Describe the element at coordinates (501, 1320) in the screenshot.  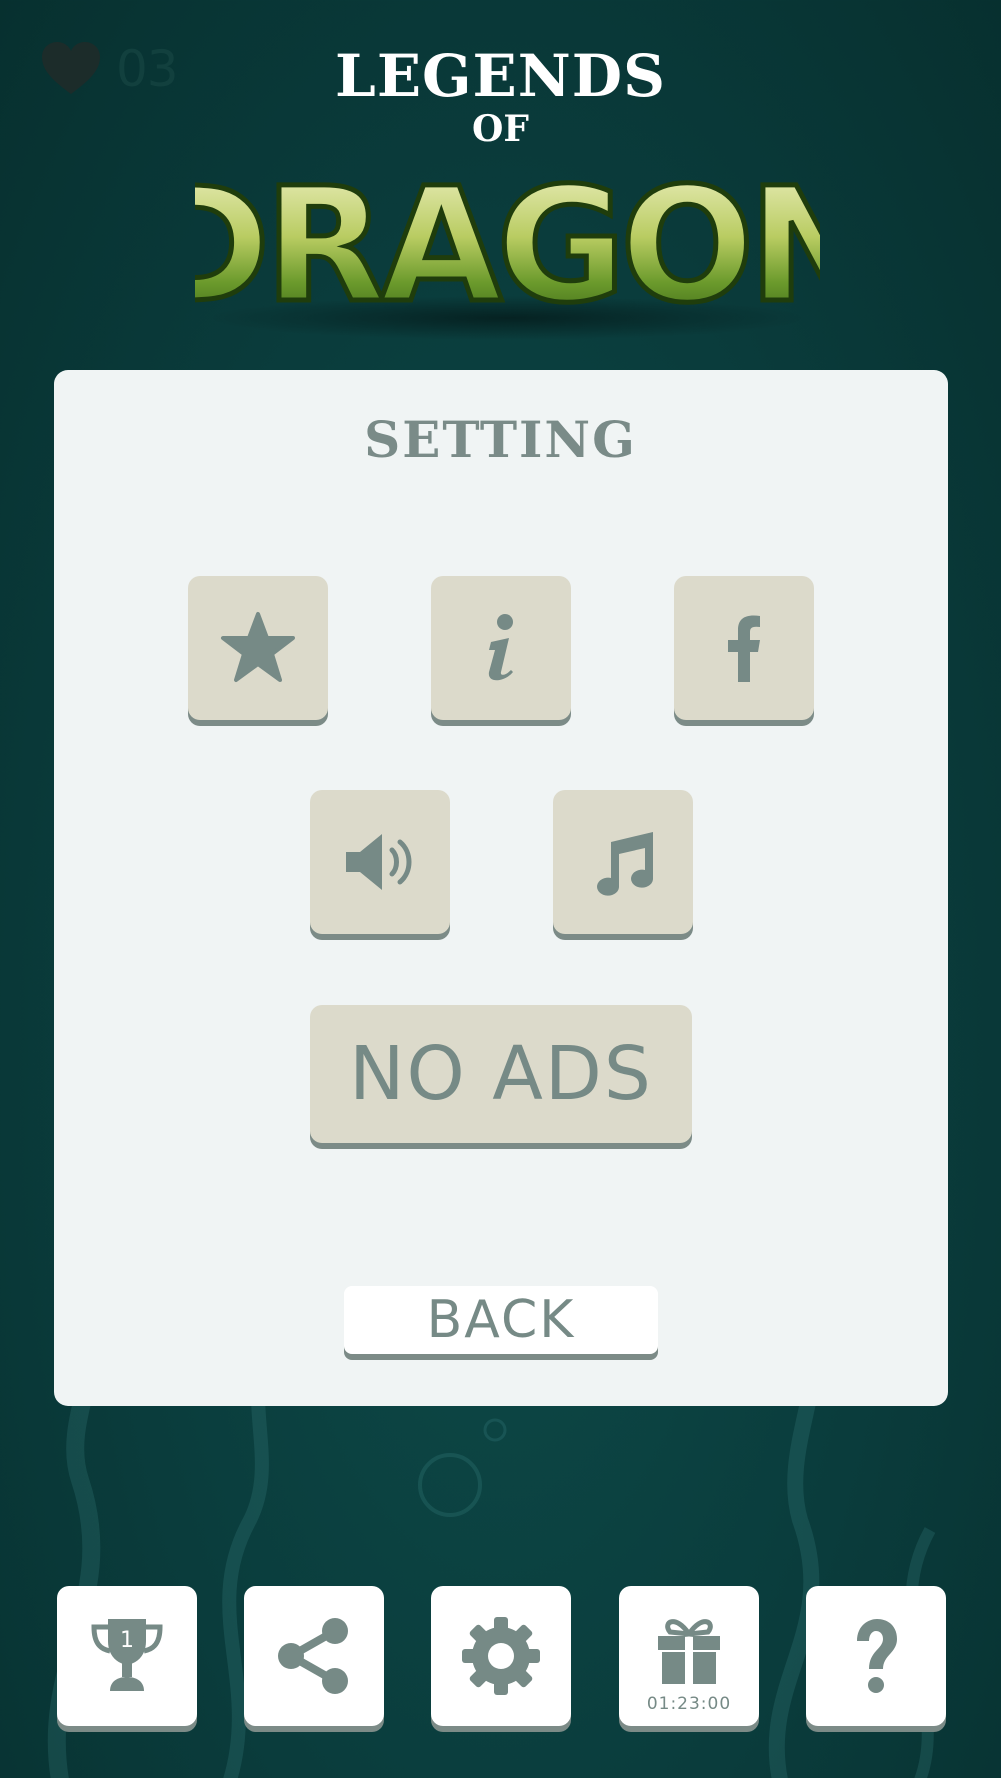
I see `back-button: BACK` at that location.